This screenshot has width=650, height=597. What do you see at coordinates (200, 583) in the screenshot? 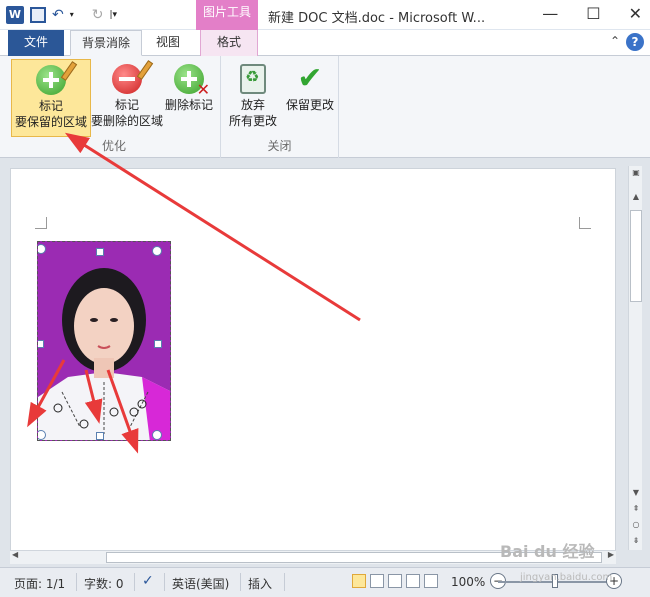
I see `language-indicator: 英语(美国)` at bounding box center [200, 583].